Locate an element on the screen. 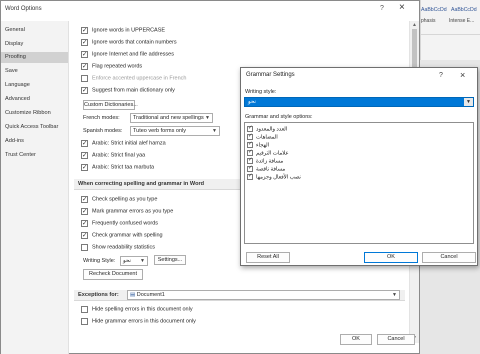 The height and width of the screenshot is (354, 480). sidebar-item-display: Display is located at coordinates (14, 44).